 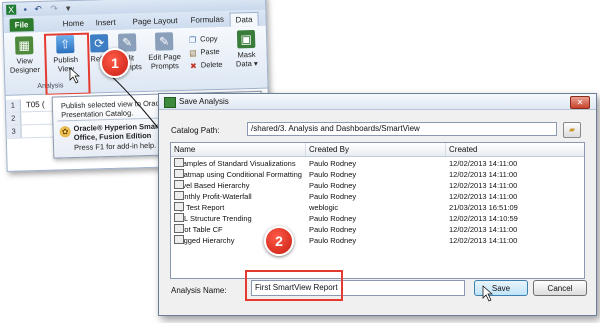 I want to click on mouse-cursor-icon, so click(x=487, y=293).